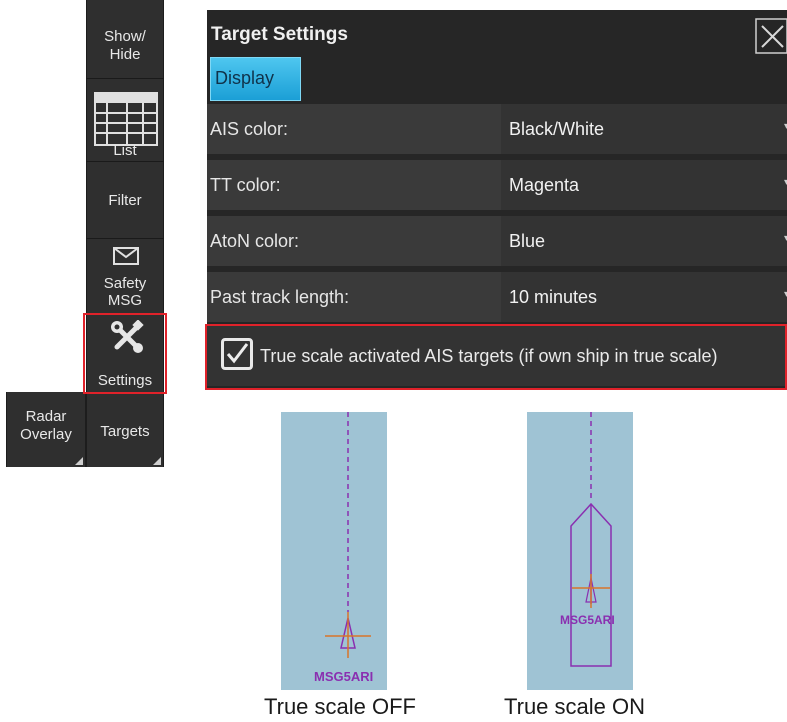  I want to click on radar-overlay-label-line1: Radar, so click(46, 416).